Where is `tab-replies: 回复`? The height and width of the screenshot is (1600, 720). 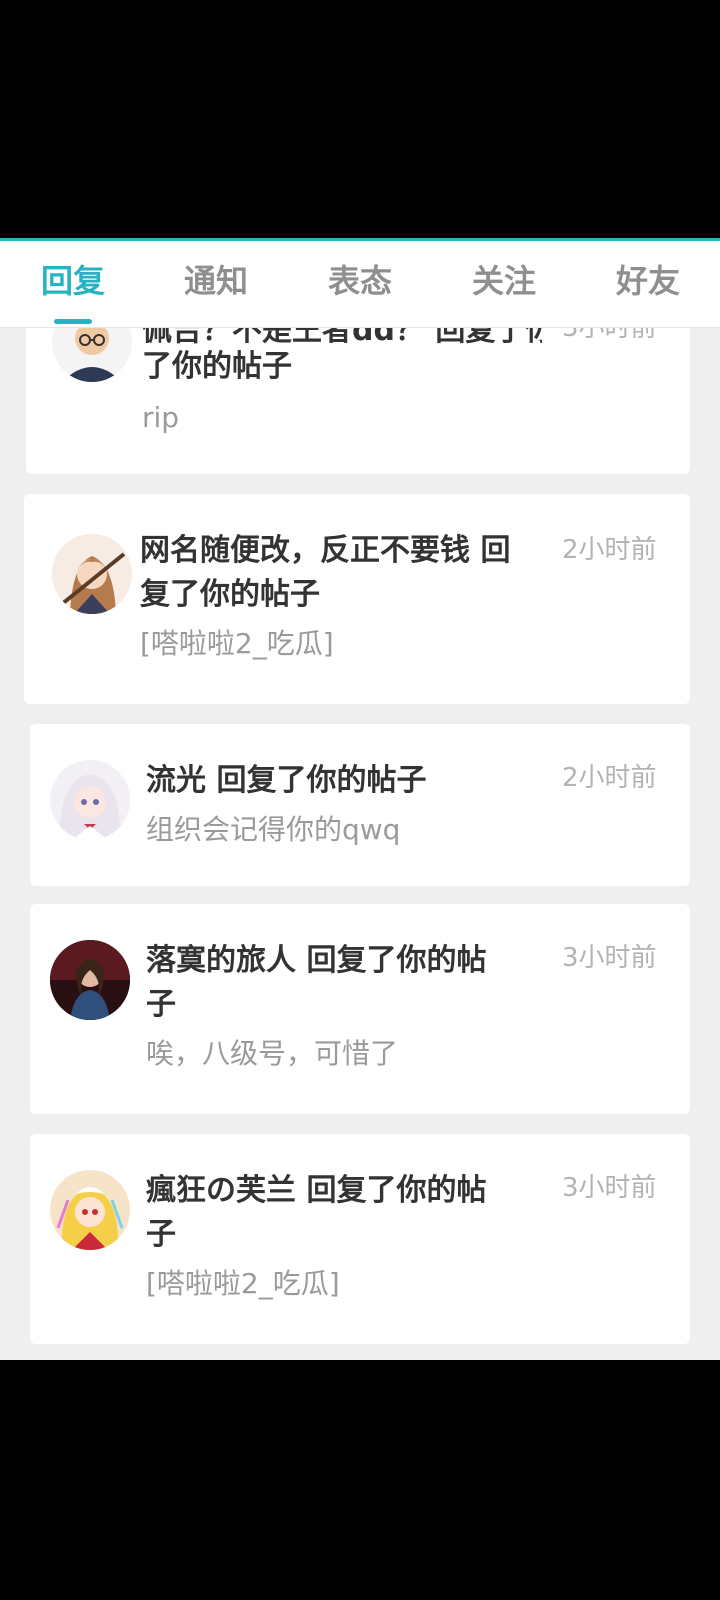
tab-replies: 回复 is located at coordinates (73, 281).